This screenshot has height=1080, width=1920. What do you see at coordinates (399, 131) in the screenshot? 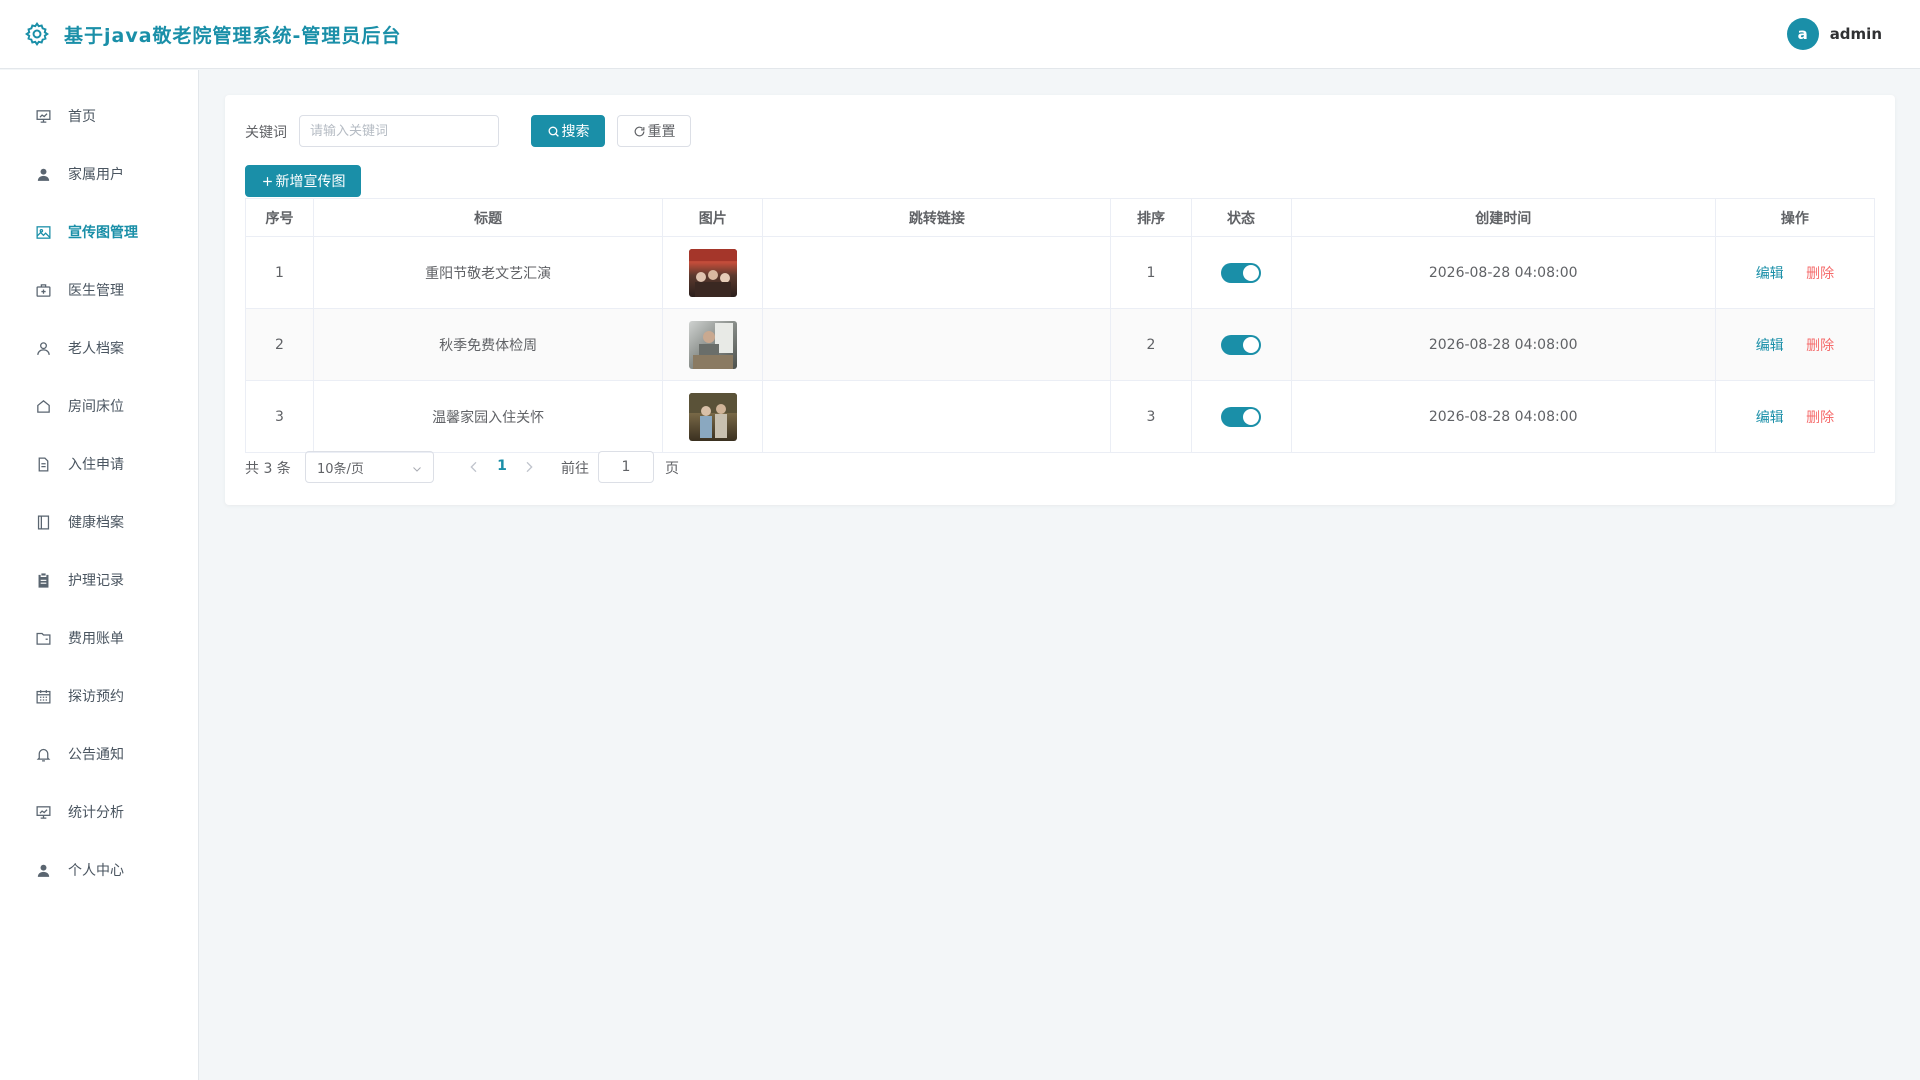
I see `keyword-input` at bounding box center [399, 131].